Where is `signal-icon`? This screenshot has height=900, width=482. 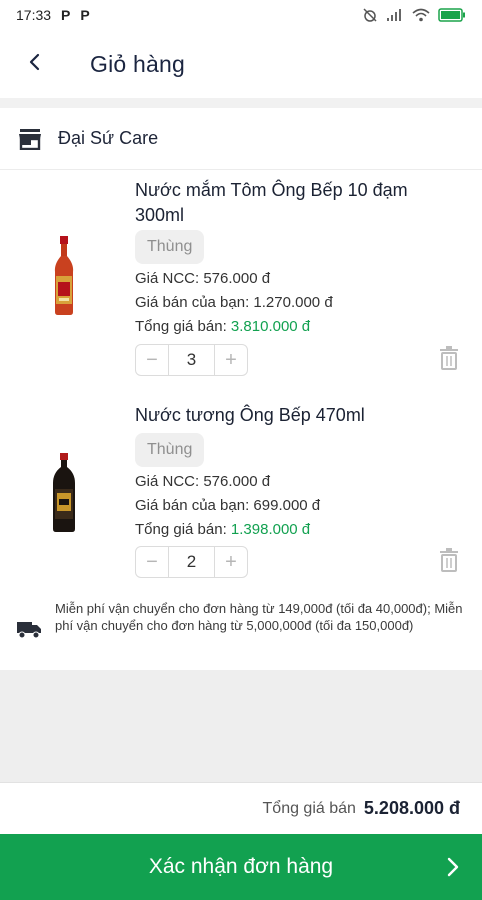
signal-icon is located at coordinates (395, 15).